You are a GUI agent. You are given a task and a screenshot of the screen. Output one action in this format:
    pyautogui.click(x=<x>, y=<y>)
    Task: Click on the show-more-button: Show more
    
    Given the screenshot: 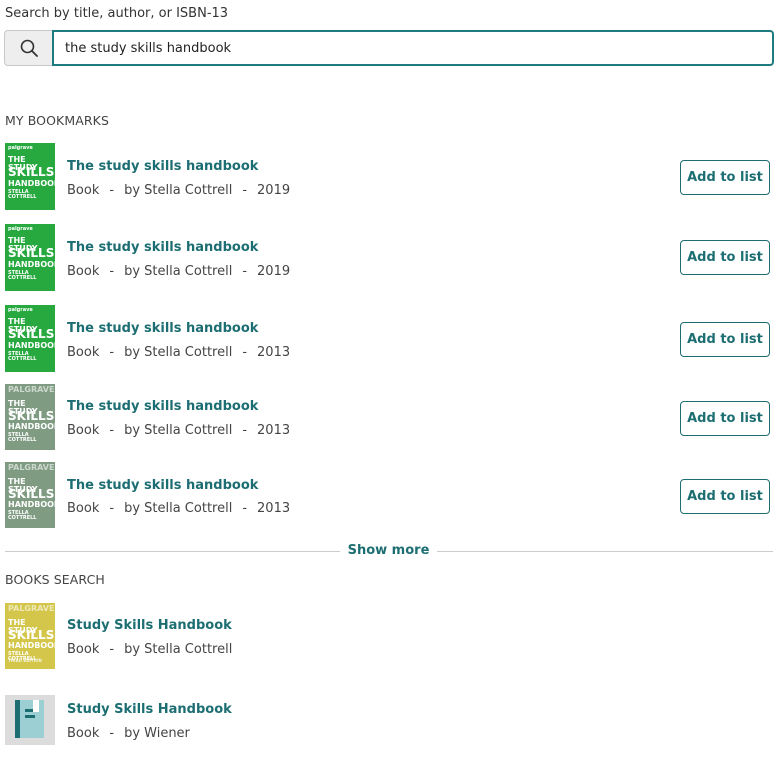 What is the action you would take?
    pyautogui.click(x=388, y=550)
    